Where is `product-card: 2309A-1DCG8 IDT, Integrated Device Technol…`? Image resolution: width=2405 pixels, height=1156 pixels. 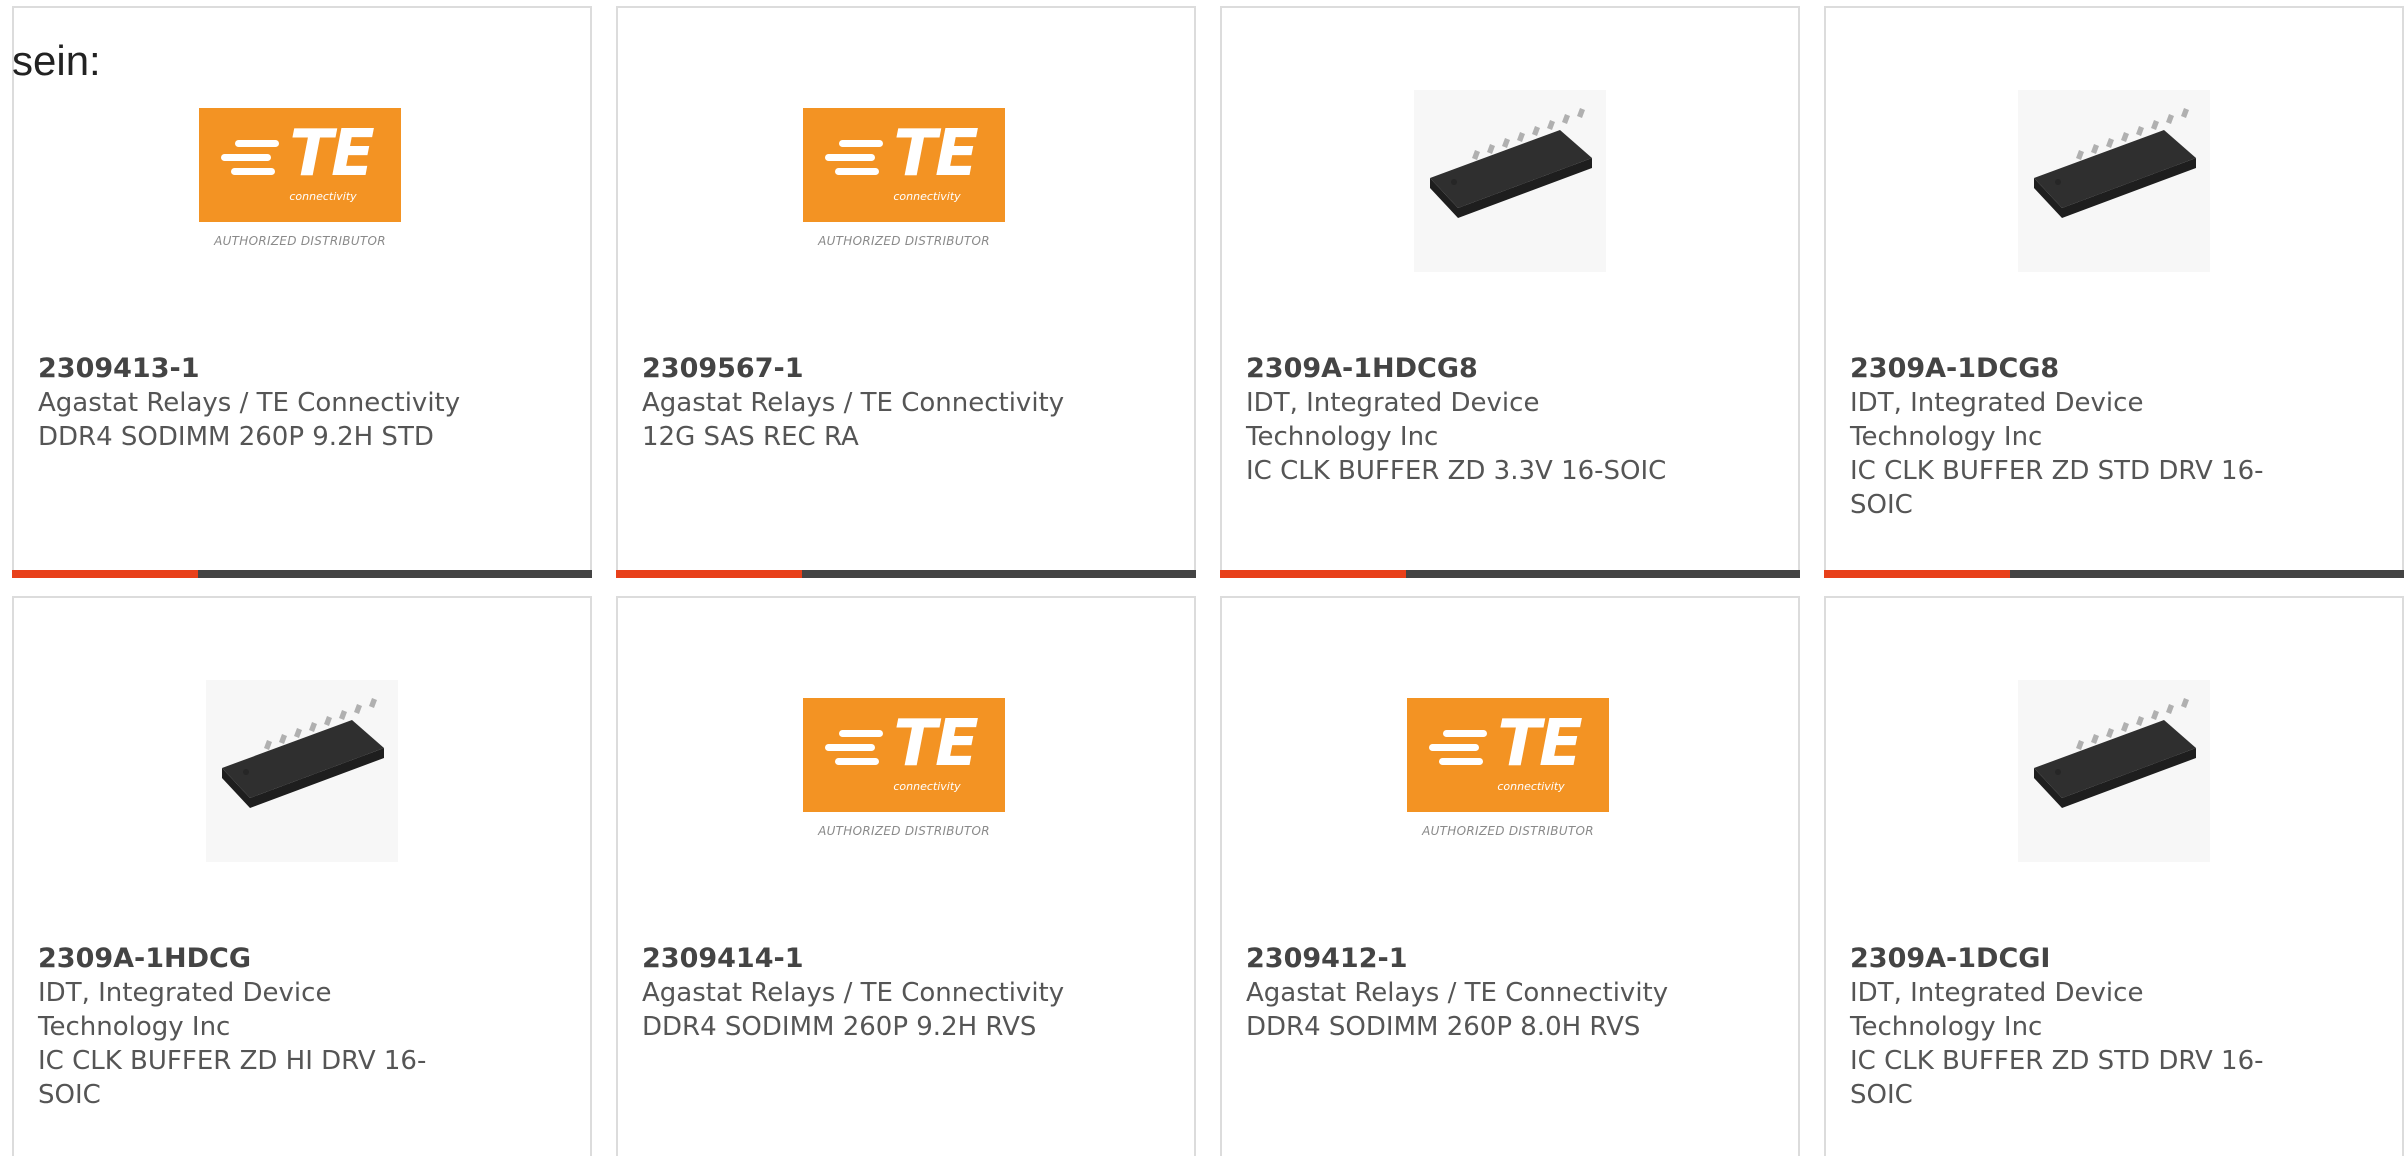
product-card: 2309A-1DCG8 IDT, Integrated Device Technol… is located at coordinates (2114, 292).